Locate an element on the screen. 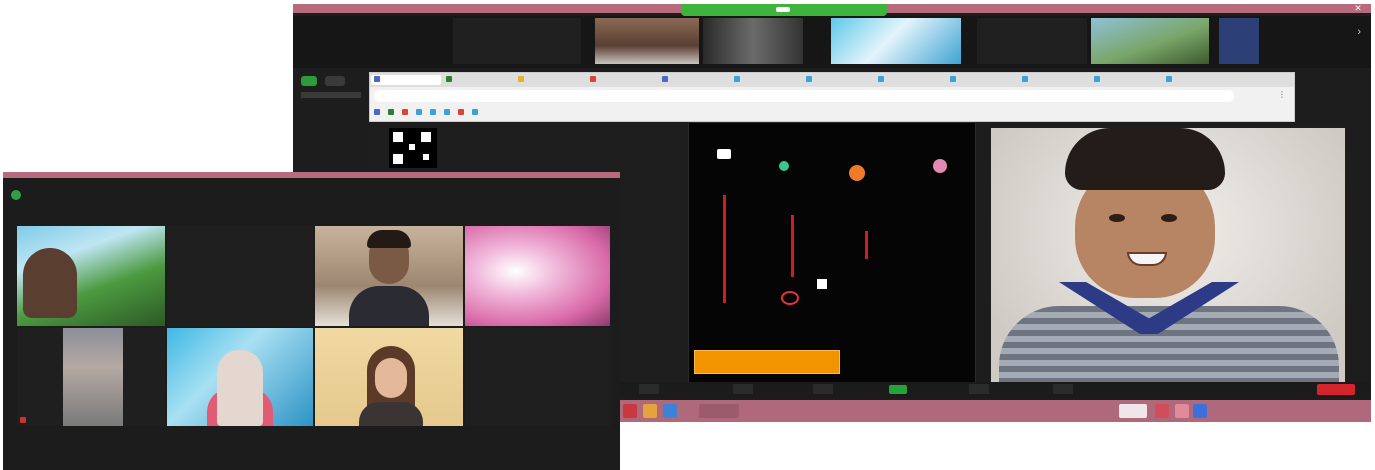 Image resolution: width=1375 pixels, height=470 pixels. shared-browser-window: ← → ⋮ is located at coordinates (832, 97).